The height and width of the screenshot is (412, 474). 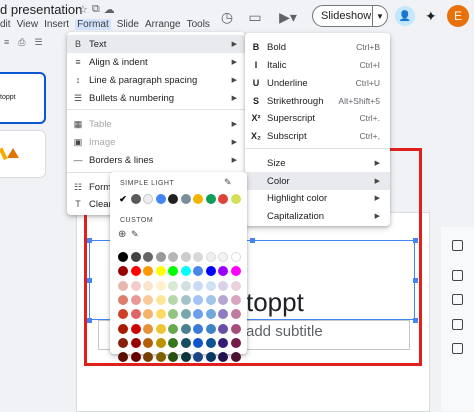 I want to click on gemini-sparkle-icon: ✦, so click(x=431, y=16).